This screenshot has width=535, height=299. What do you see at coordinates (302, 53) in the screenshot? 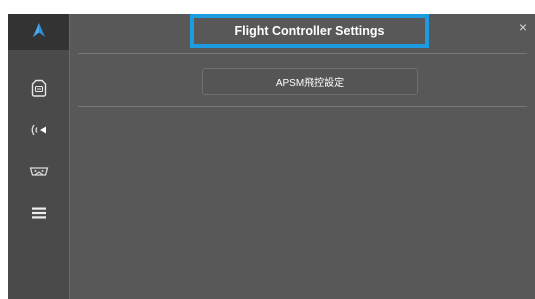
I see `header-divider` at bounding box center [302, 53].